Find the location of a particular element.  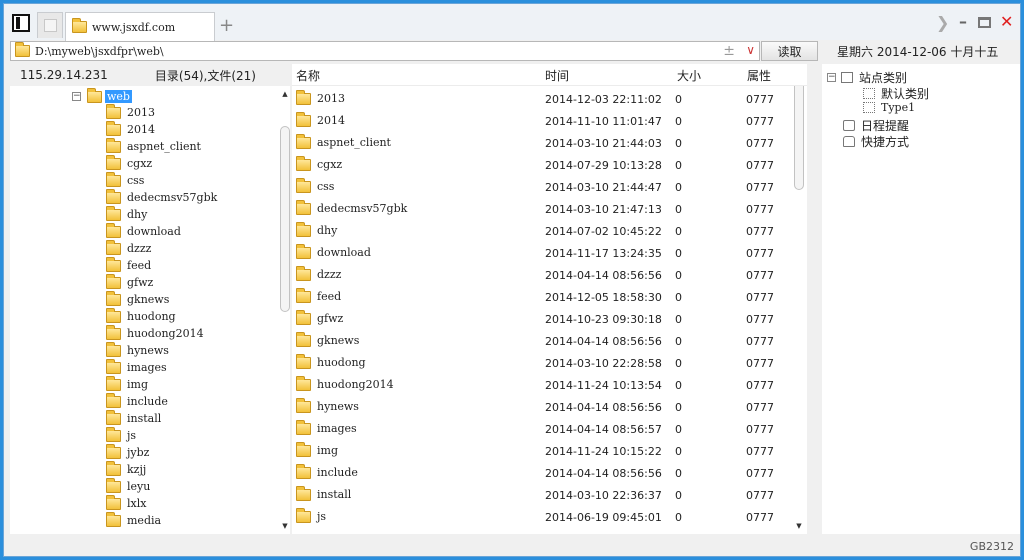

toggle-panel-icon is located at coordinates (21, 23).